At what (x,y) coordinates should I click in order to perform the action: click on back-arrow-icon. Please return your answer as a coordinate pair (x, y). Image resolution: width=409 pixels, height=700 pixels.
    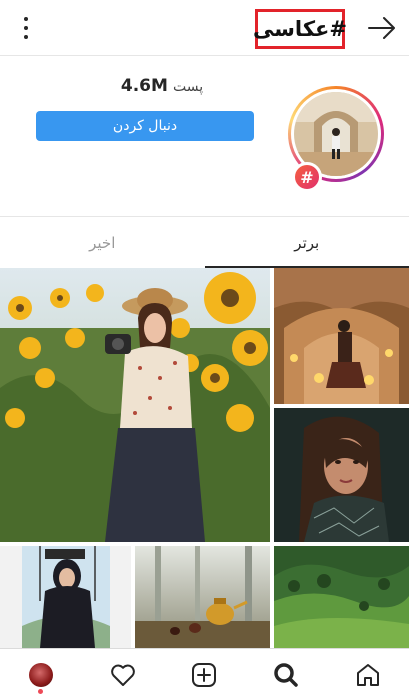
    Looking at the image, I should click on (382, 28).